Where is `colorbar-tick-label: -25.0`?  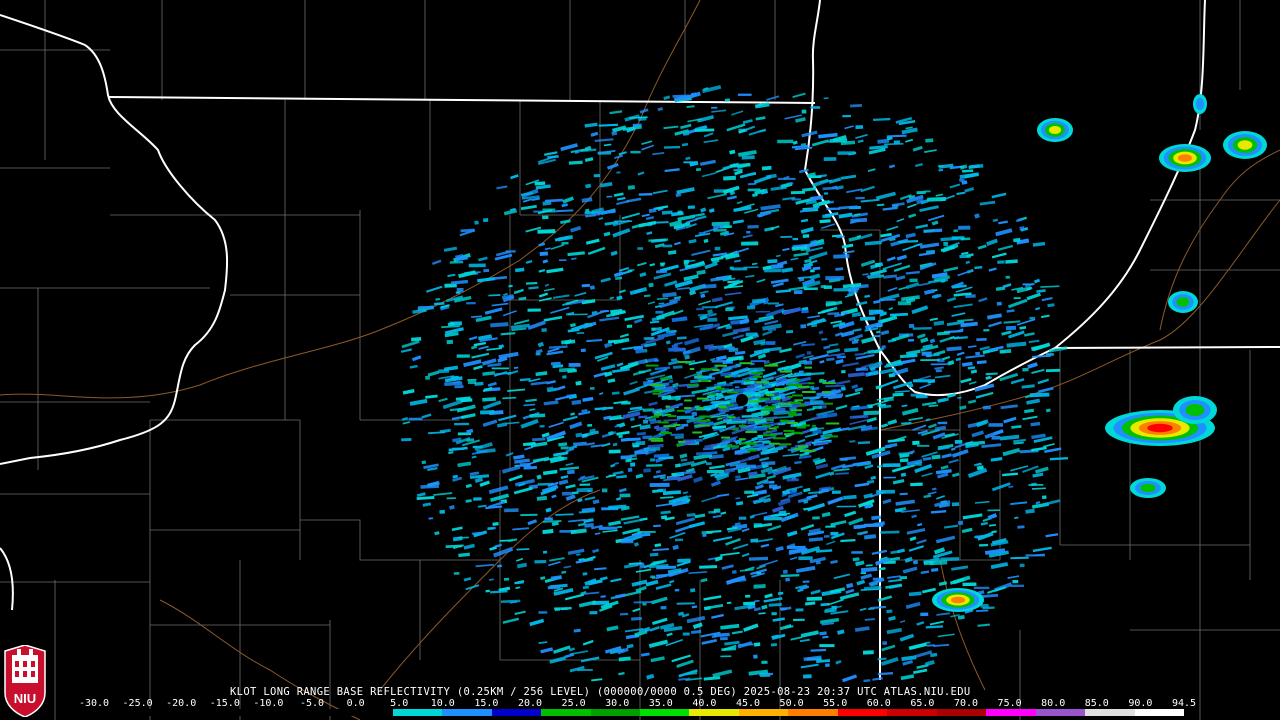
colorbar-tick-label: -25.0 is located at coordinates (137, 703).